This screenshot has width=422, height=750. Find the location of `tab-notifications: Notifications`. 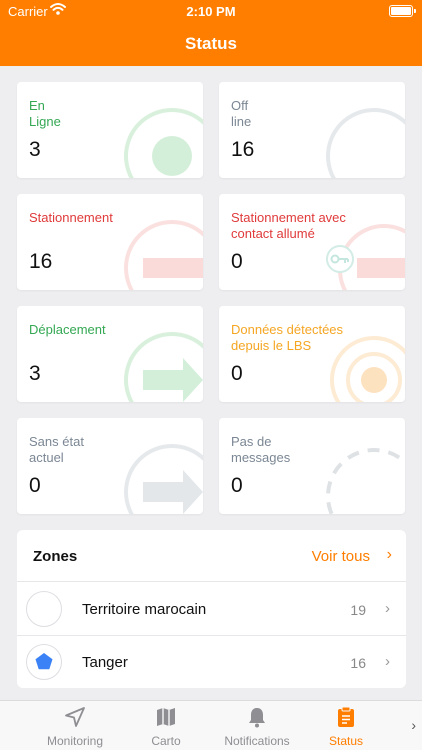

tab-notifications: Notifications is located at coordinates (257, 725).